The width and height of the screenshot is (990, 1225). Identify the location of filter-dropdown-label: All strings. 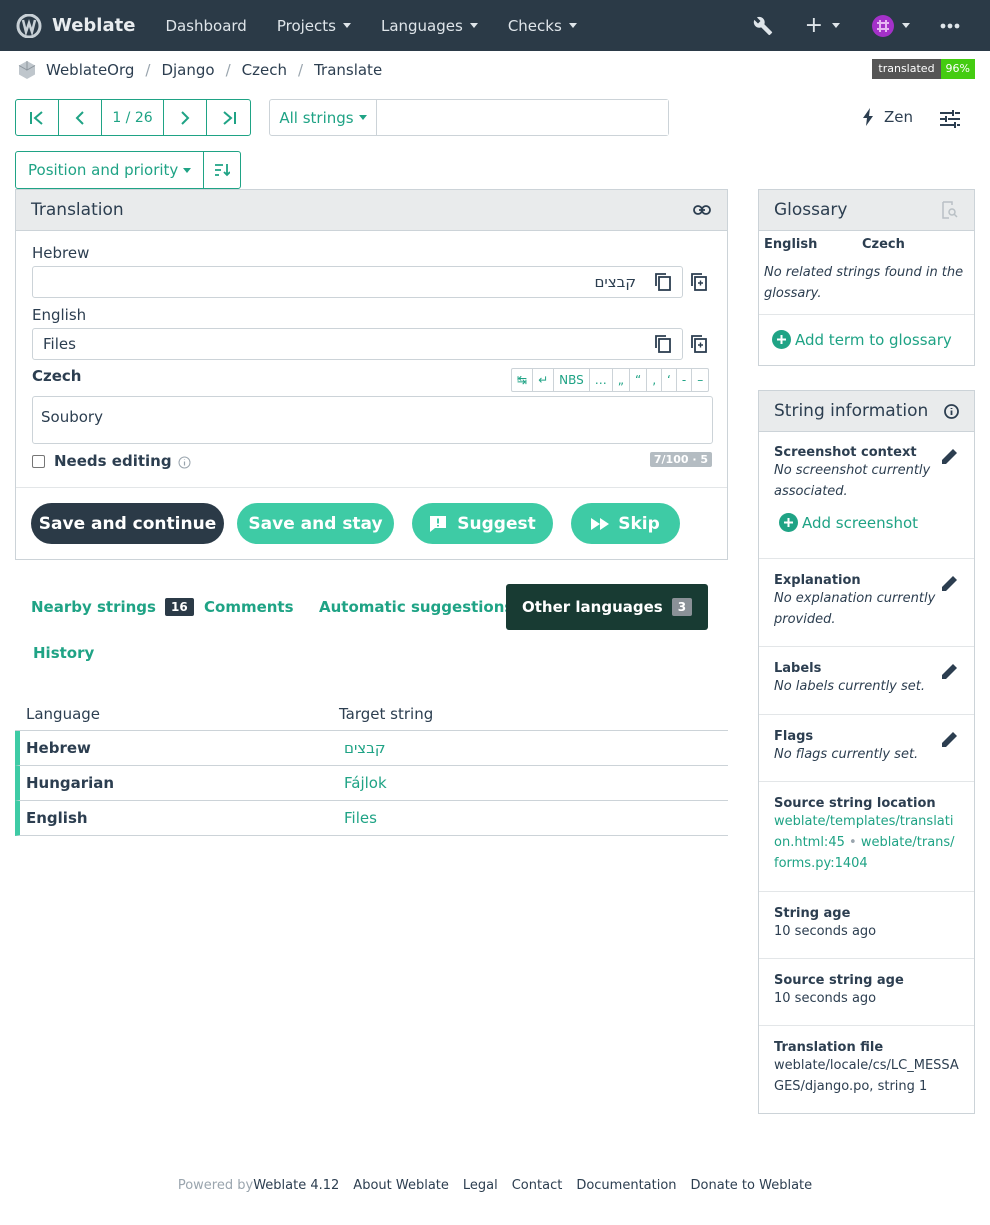
(316, 117).